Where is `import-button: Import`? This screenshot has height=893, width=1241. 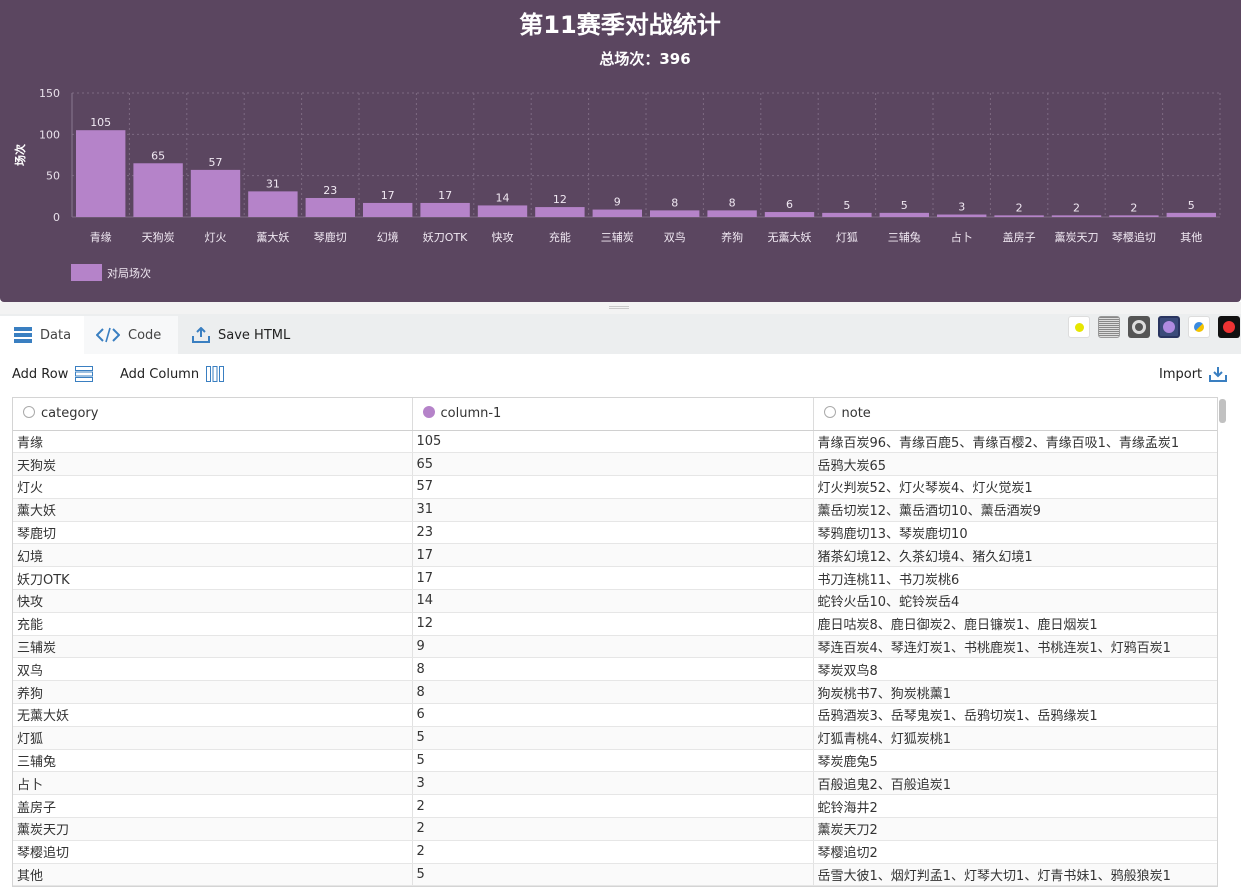 import-button: Import is located at coordinates (1193, 374).